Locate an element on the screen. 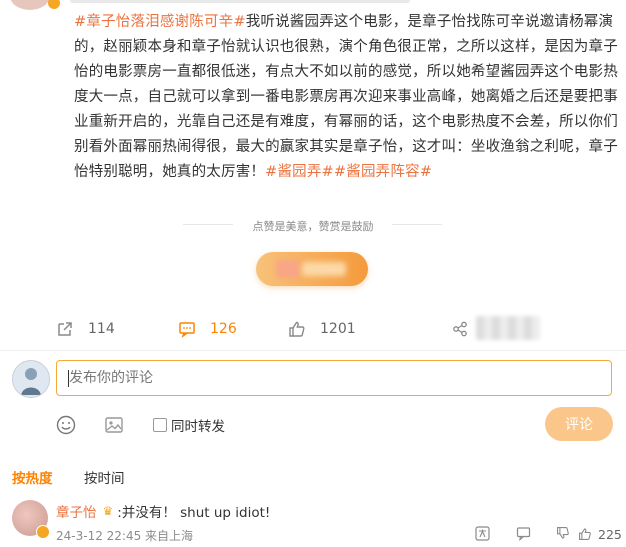  sort-by-time-tab: 按时间 is located at coordinates (104, 477).